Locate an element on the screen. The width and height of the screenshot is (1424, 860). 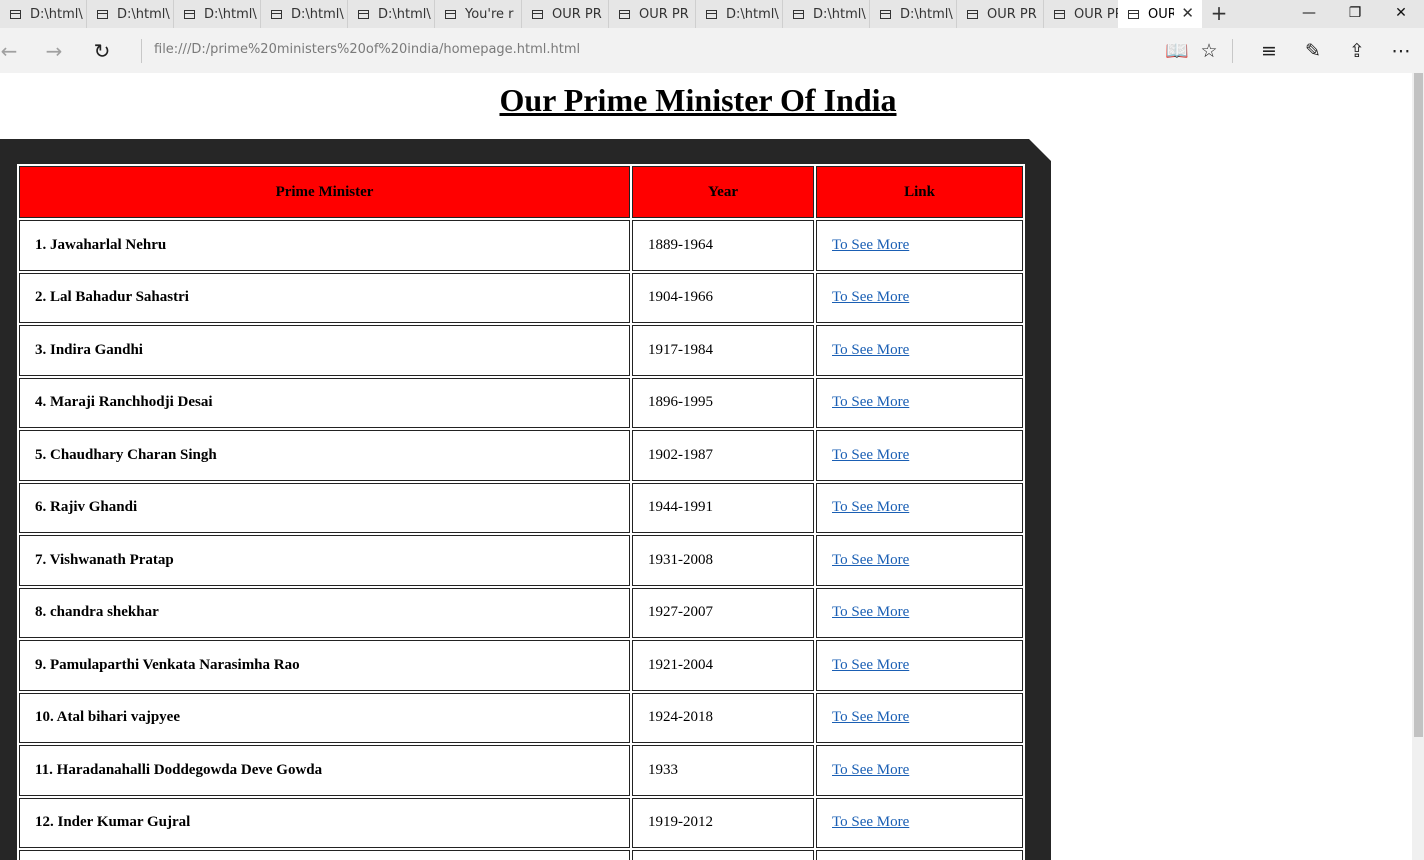
year-cell: 1931-2008 is located at coordinates (723, 560).